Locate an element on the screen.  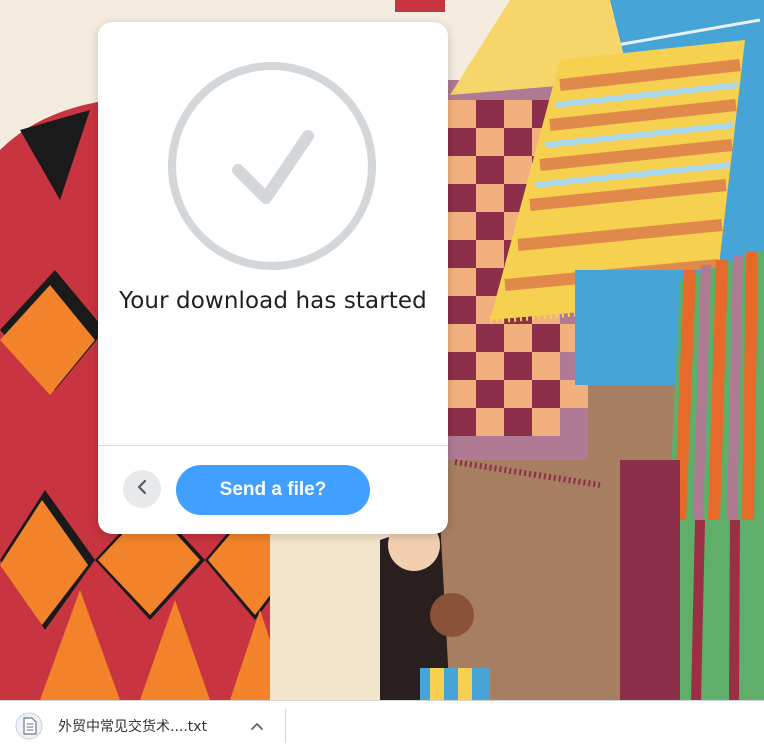
divider is located at coordinates (273, 445).